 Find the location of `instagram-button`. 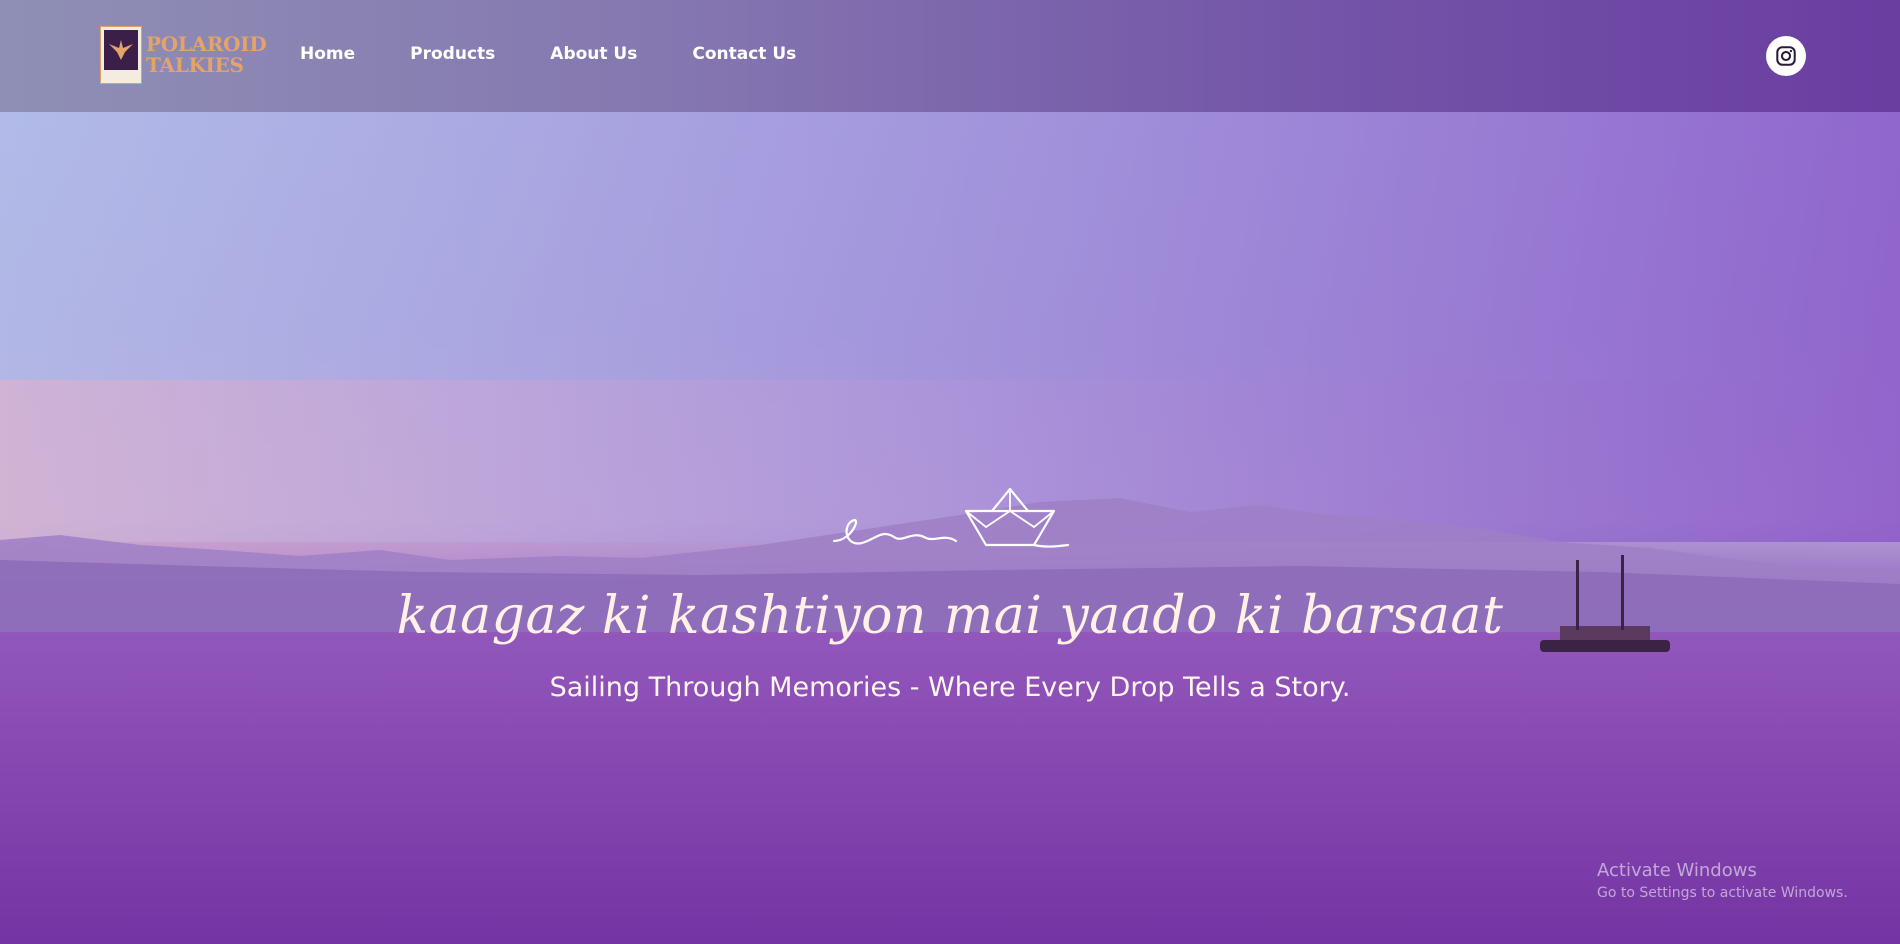

instagram-button is located at coordinates (1786, 56).